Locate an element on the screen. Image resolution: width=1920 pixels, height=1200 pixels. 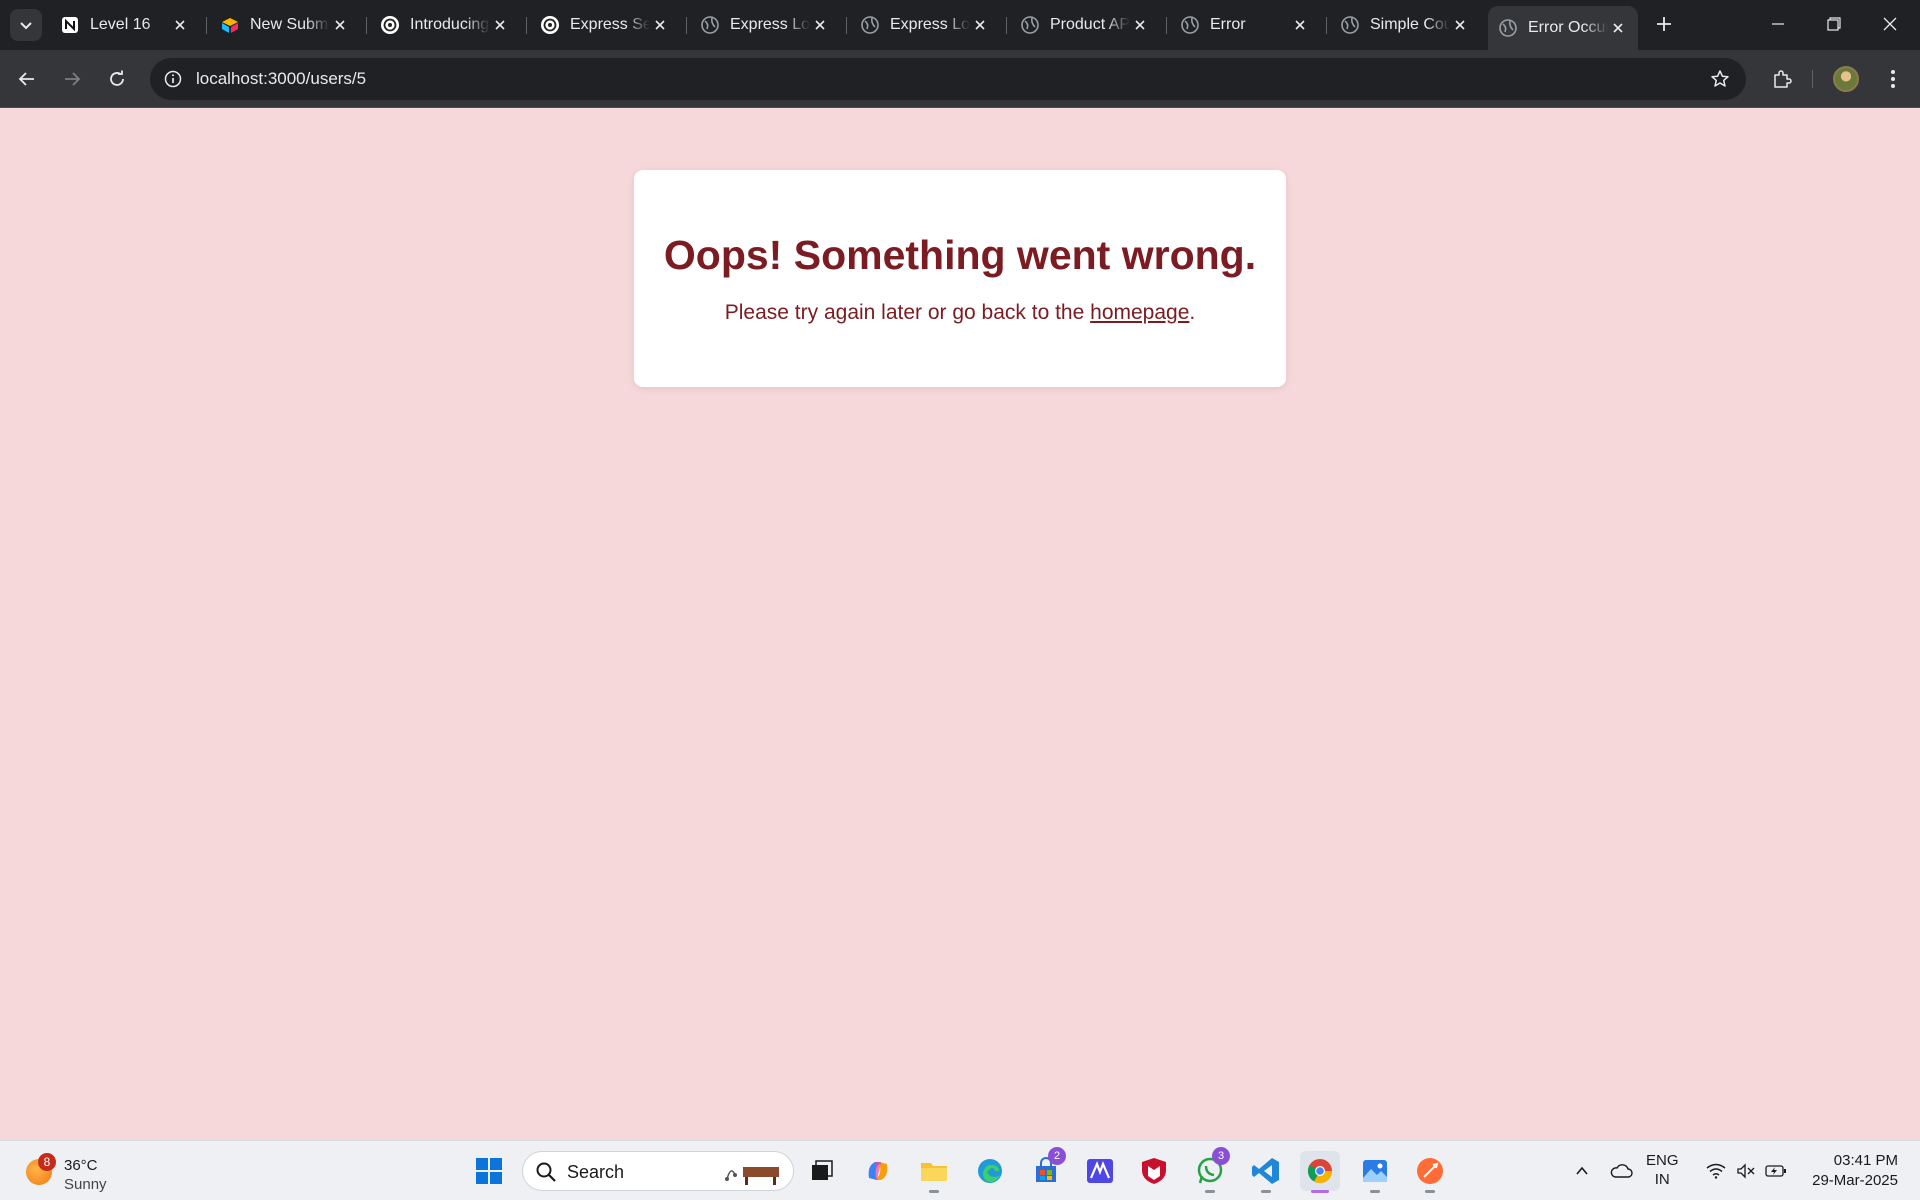
shield-icon is located at coordinates (1154, 1171).